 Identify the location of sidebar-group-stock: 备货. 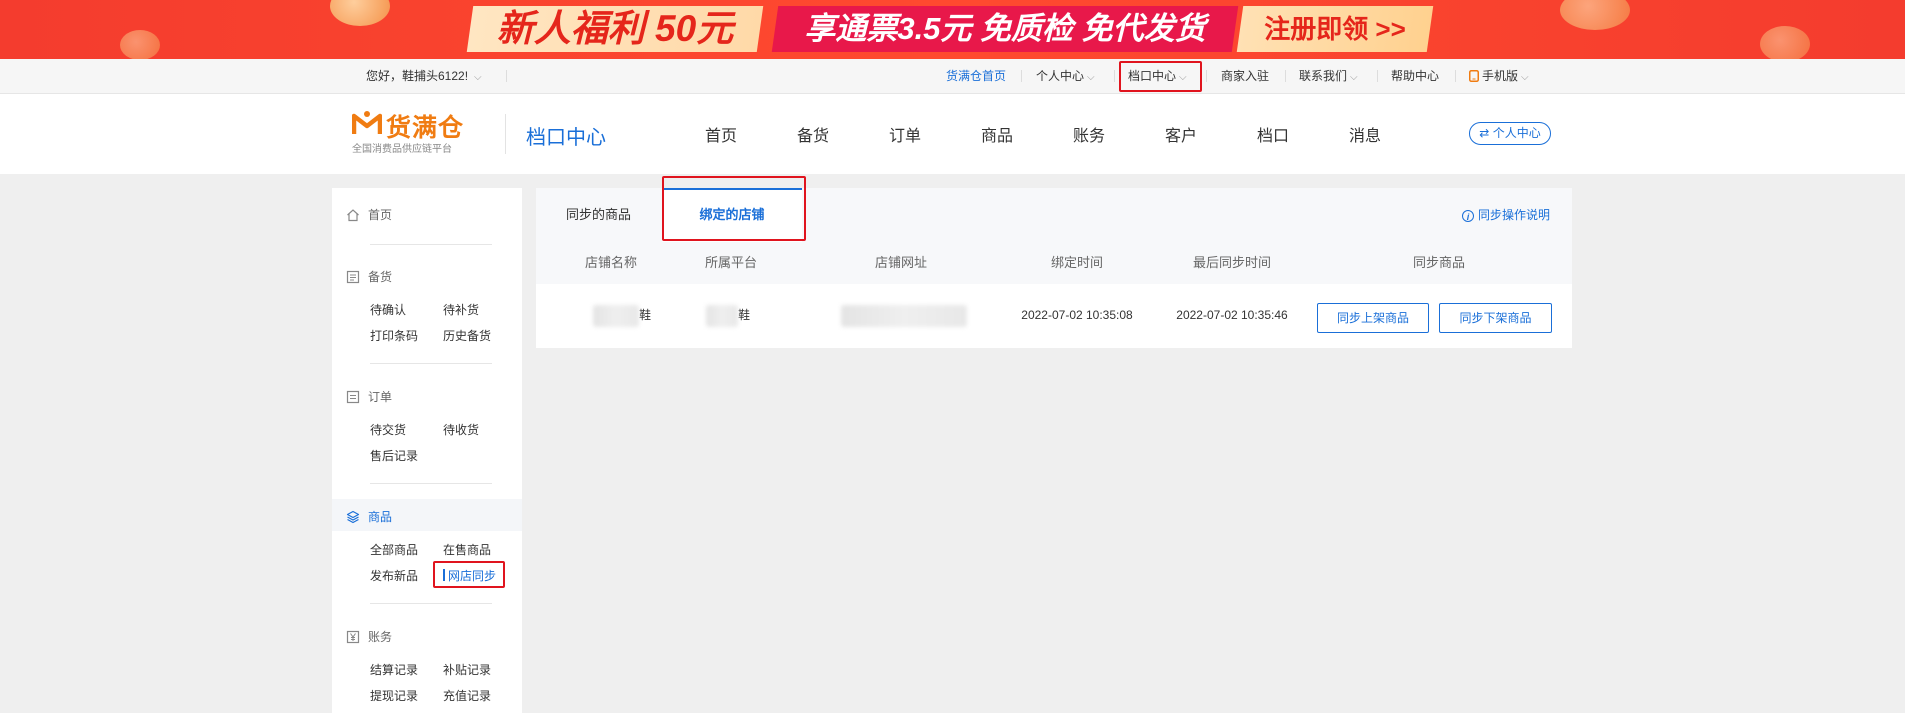
(369, 276).